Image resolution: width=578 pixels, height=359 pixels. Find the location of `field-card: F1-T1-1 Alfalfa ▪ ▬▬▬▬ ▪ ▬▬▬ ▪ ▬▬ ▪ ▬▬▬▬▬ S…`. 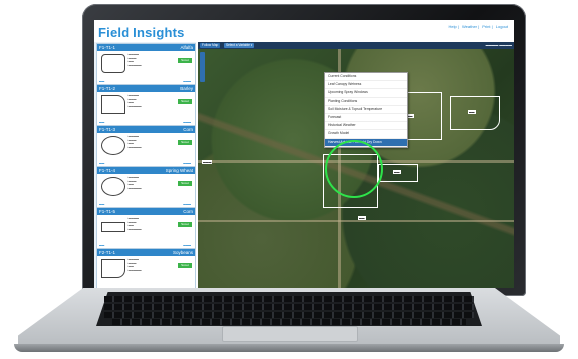

field-card: F1-T1-1 Alfalfa ▪ ▬▬▬▬ ▪ ▬▬▬ ▪ ▬▬ ▪ ▬▬▬▬▬ S… is located at coordinates (146, 64).